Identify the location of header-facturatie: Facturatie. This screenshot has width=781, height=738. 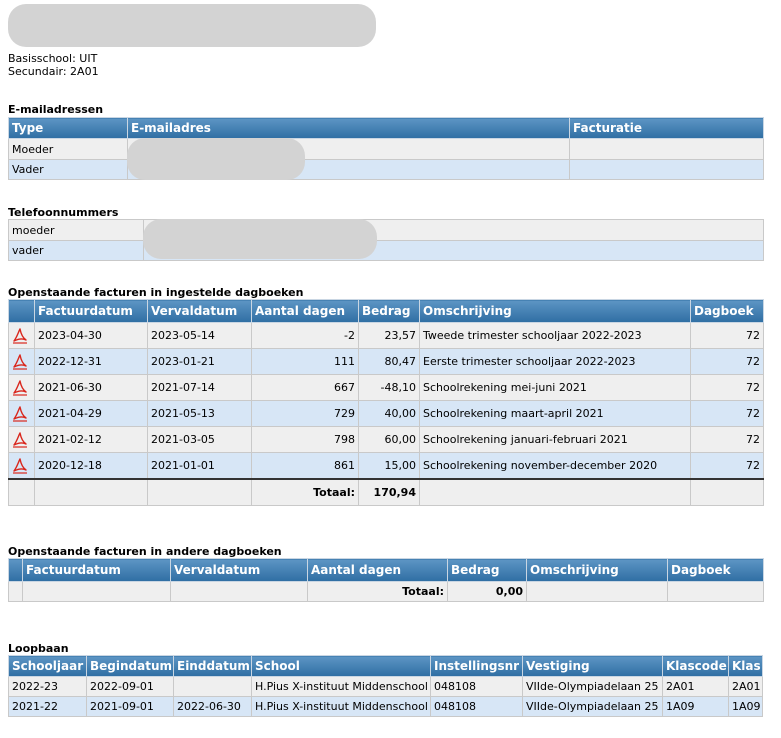
(666, 128).